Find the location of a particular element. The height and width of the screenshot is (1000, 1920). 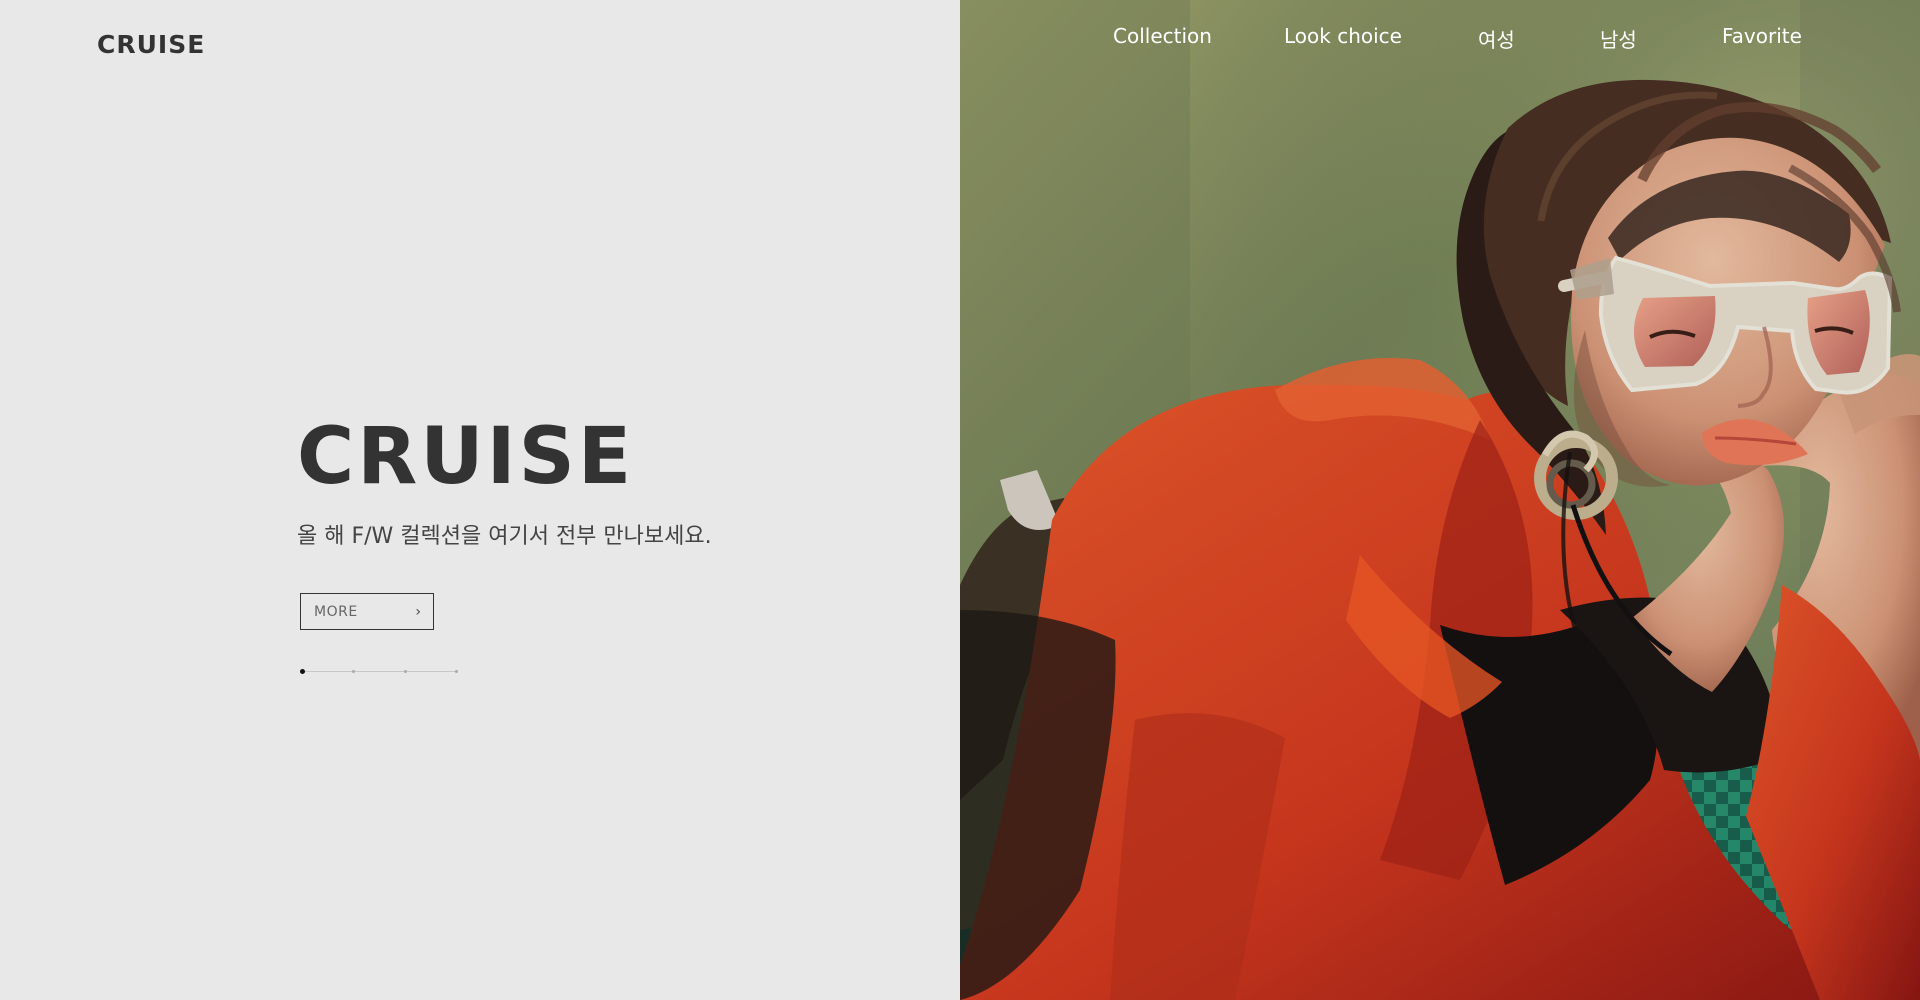

slide-pagination is located at coordinates (379, 672).